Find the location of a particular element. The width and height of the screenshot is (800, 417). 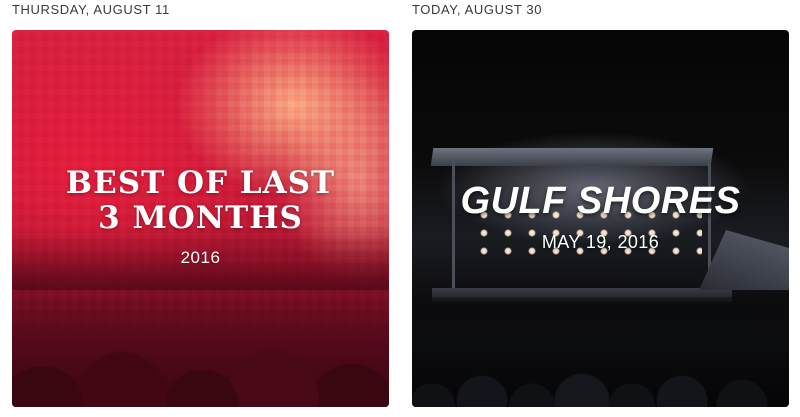

memory-subtitle: 2016 is located at coordinates (200, 257).